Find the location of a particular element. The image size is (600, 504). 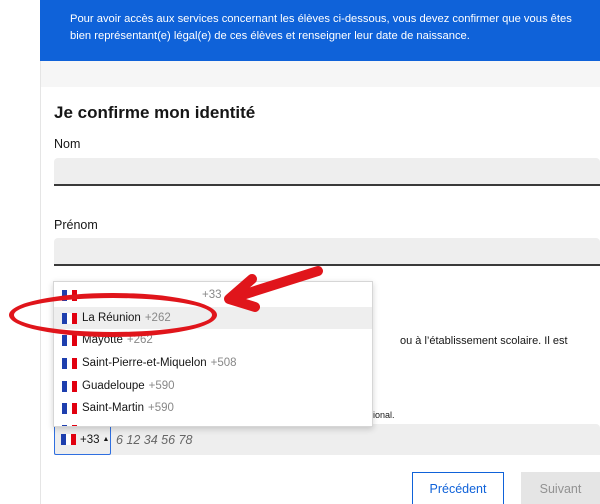

caret-up-icon: ▲ is located at coordinates (106, 439).